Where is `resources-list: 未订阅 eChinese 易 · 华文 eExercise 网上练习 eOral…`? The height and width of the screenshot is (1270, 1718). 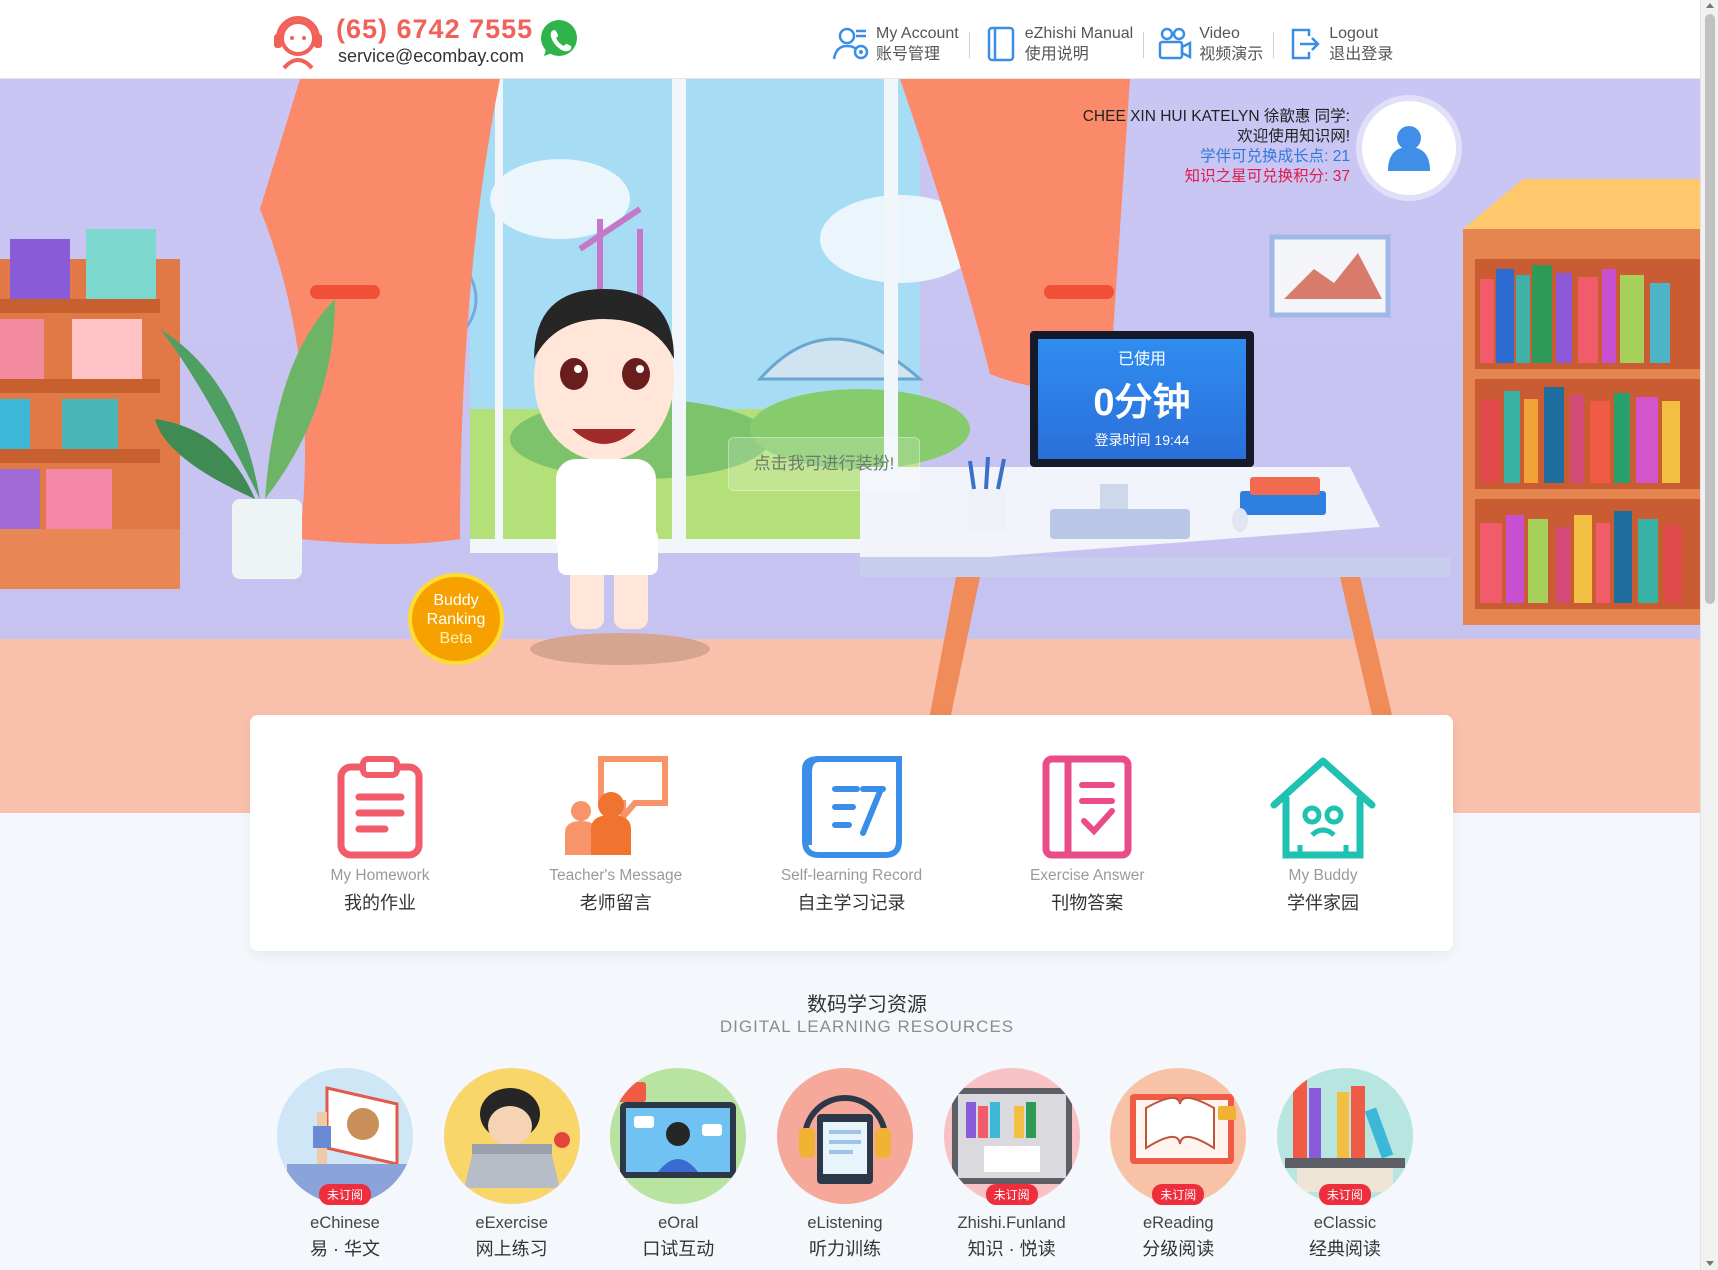
resources-list: 未订阅 eChinese 易 · 华文 eExercise 网上练习 eOral… is located at coordinates (845, 1168).